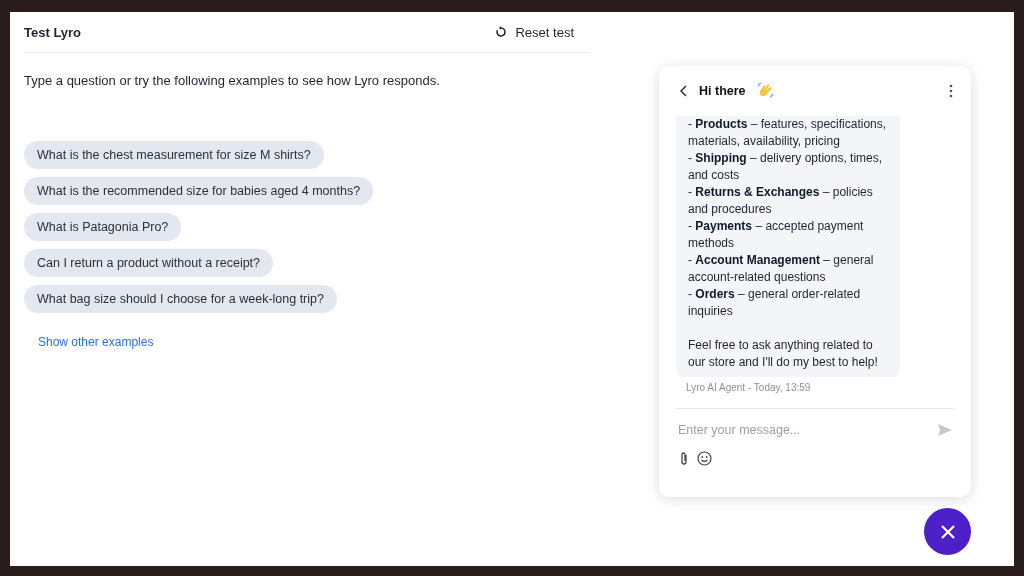 This screenshot has width=1024, height=576. What do you see at coordinates (53, 32) in the screenshot?
I see `panel-title: Test Lyro` at bounding box center [53, 32].